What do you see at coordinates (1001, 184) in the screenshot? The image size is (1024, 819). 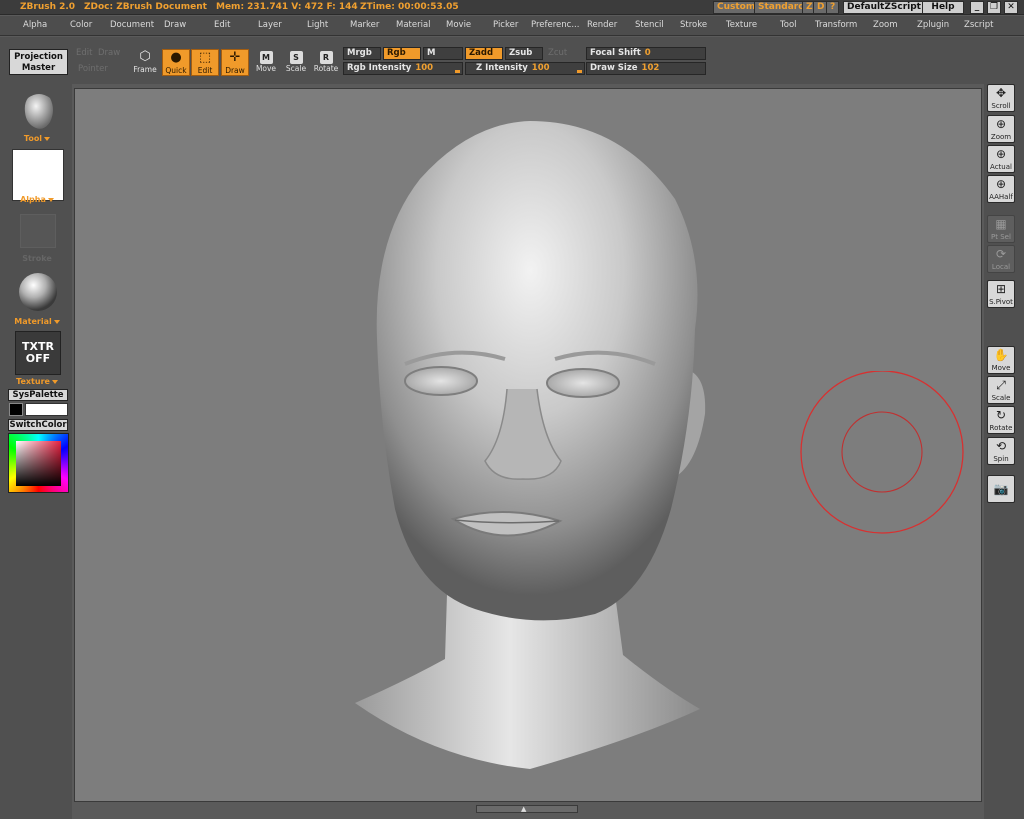 I see `aahalf-zoom-icon: ⊕` at bounding box center [1001, 184].